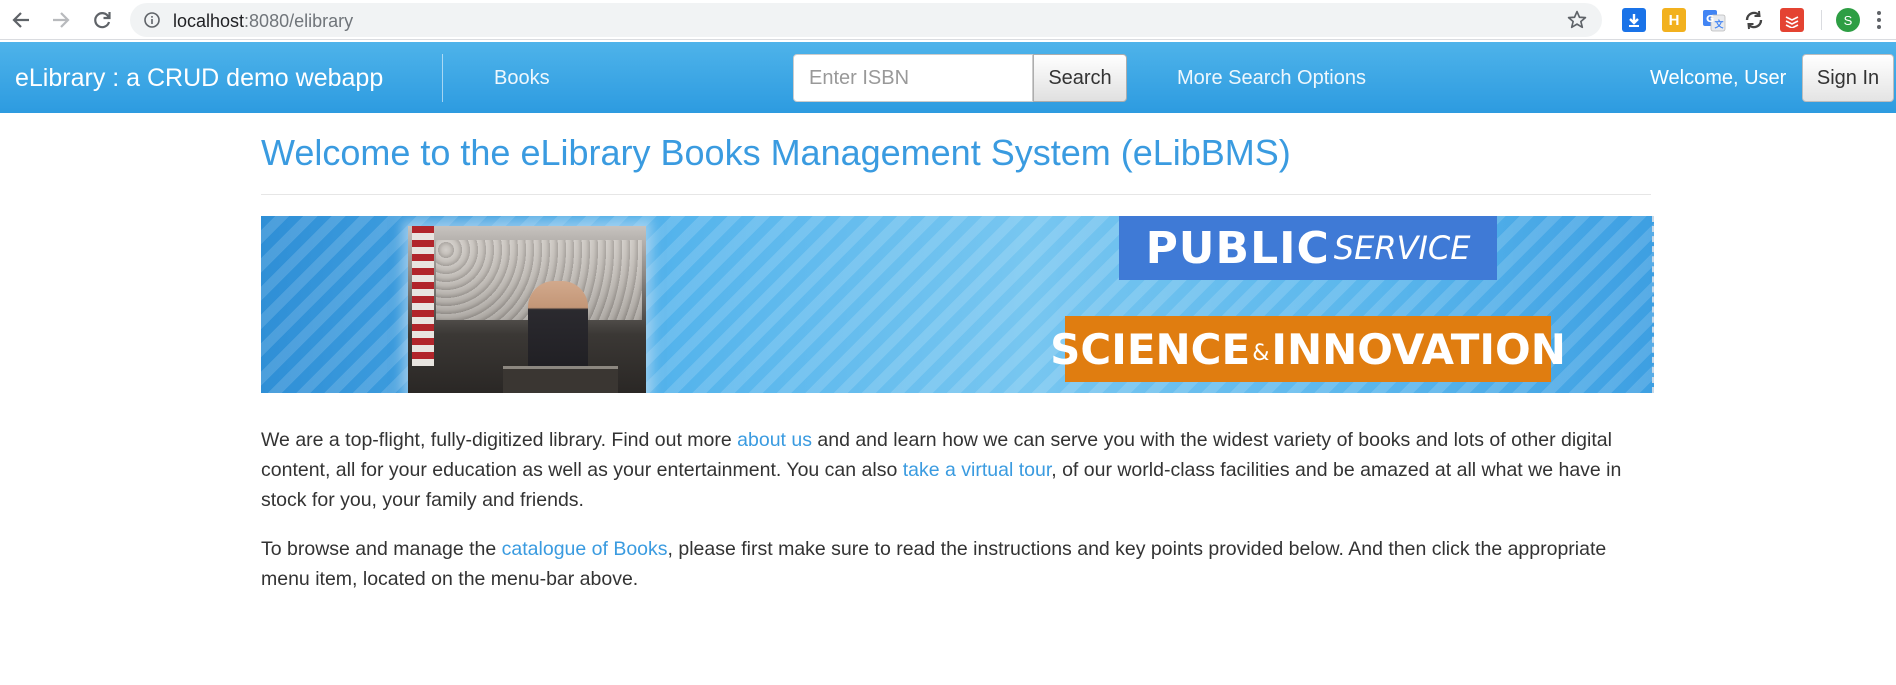  I want to click on browse-text-a: To browse and manage the, so click(381, 549).